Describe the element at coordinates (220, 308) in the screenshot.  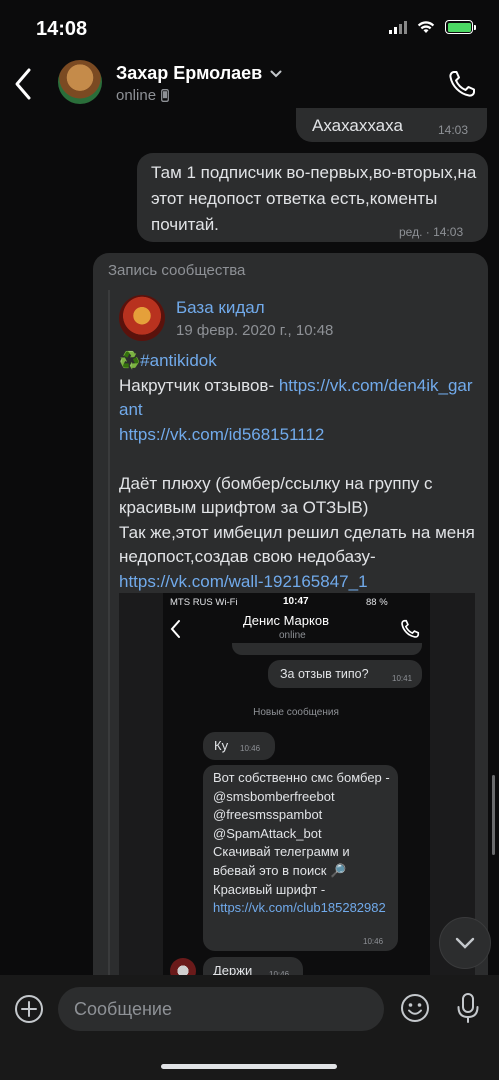
I see `club-name: База кидал` at that location.